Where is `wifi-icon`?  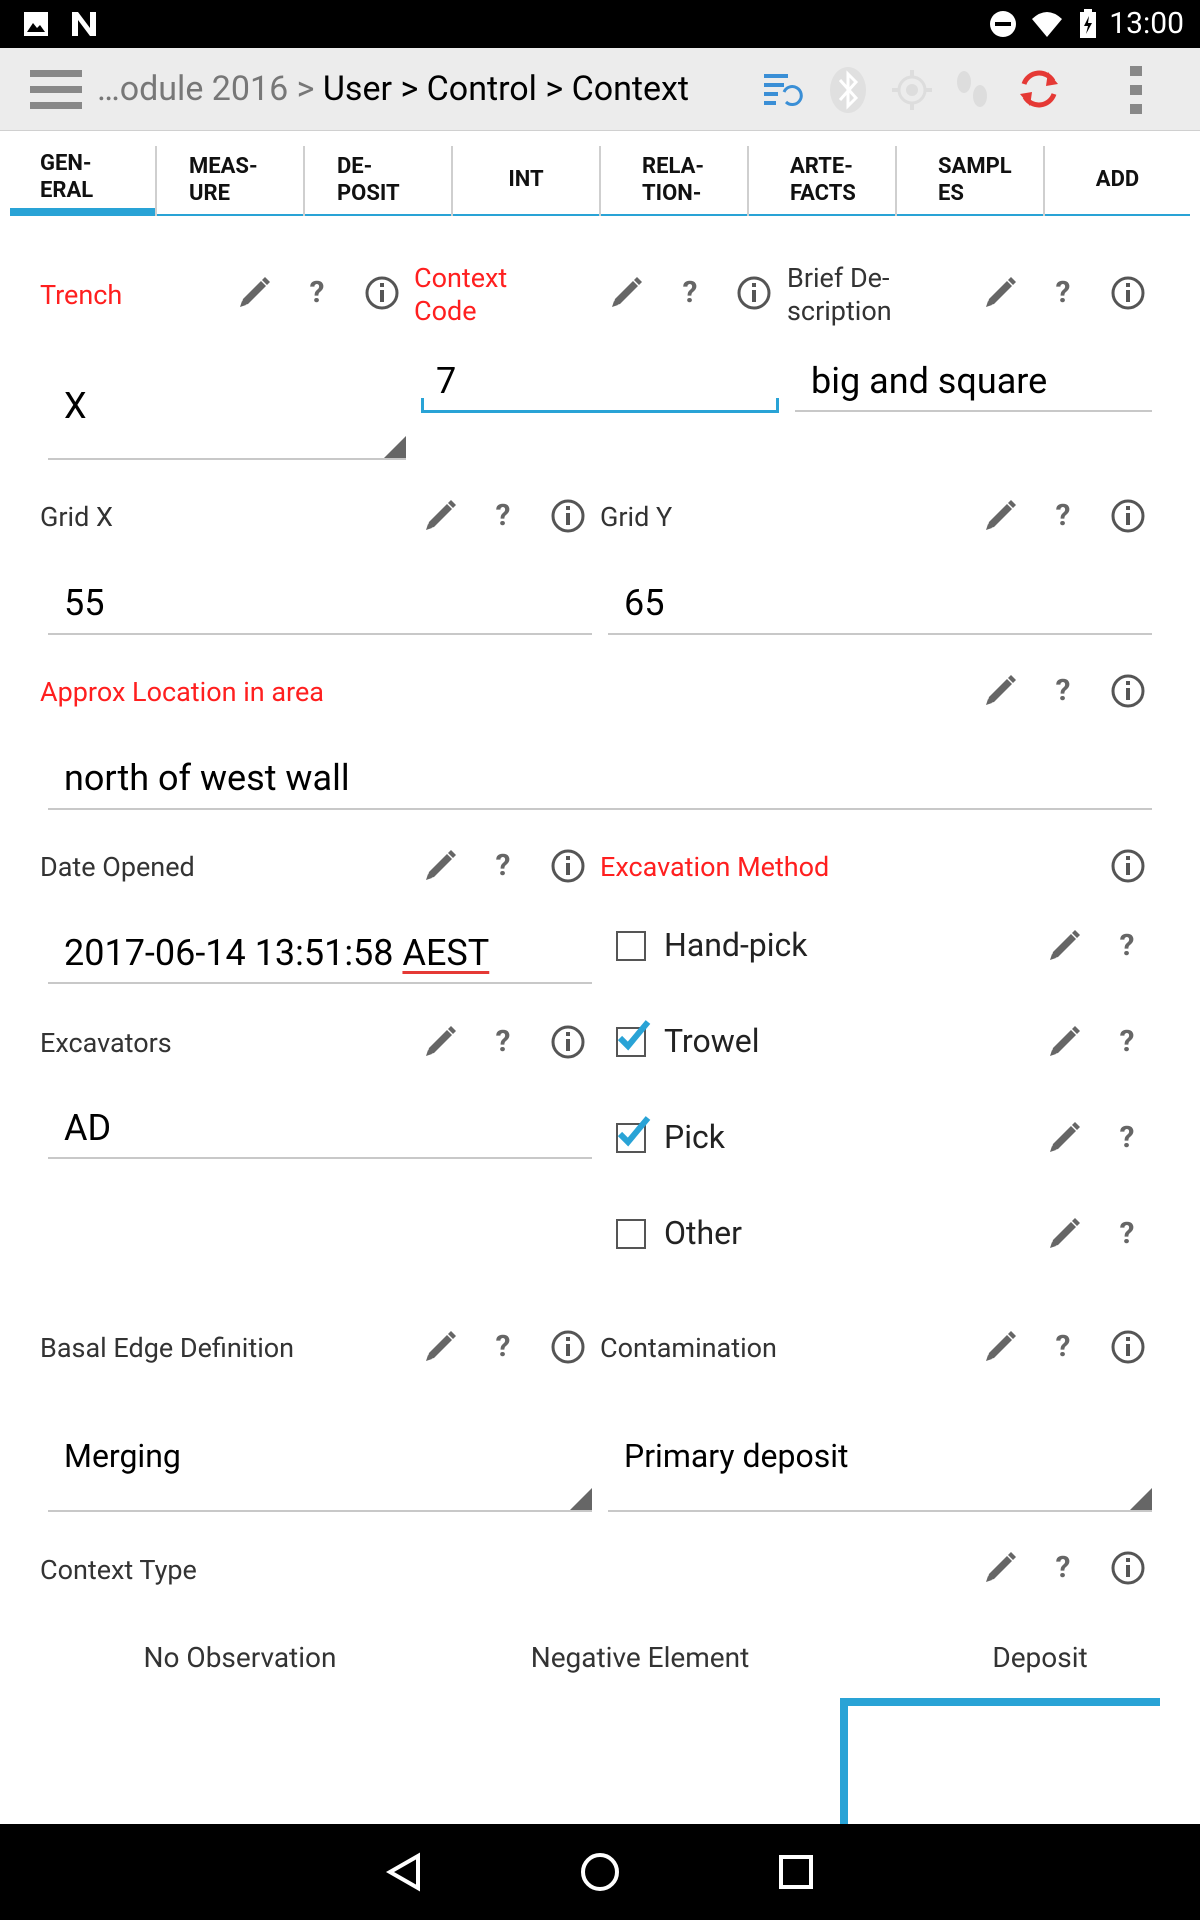
wifi-icon is located at coordinates (1047, 26).